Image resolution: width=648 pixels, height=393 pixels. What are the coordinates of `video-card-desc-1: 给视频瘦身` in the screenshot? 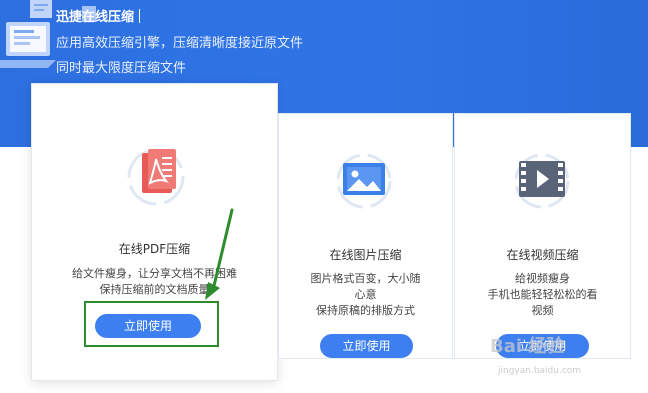 It's located at (542, 278).